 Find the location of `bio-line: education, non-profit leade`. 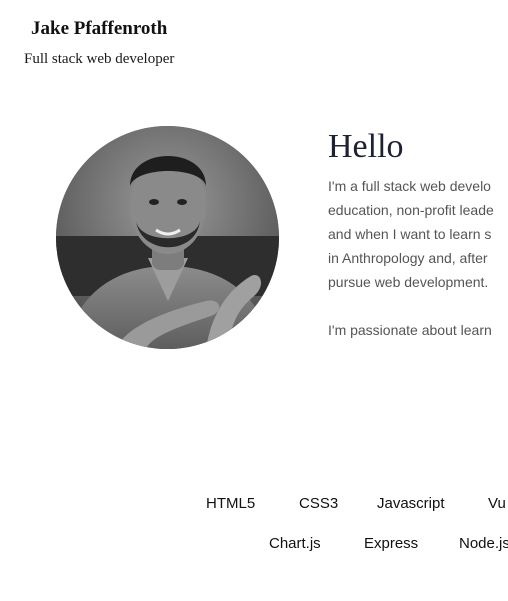

bio-line: education, non-profit leade is located at coordinates (411, 210).